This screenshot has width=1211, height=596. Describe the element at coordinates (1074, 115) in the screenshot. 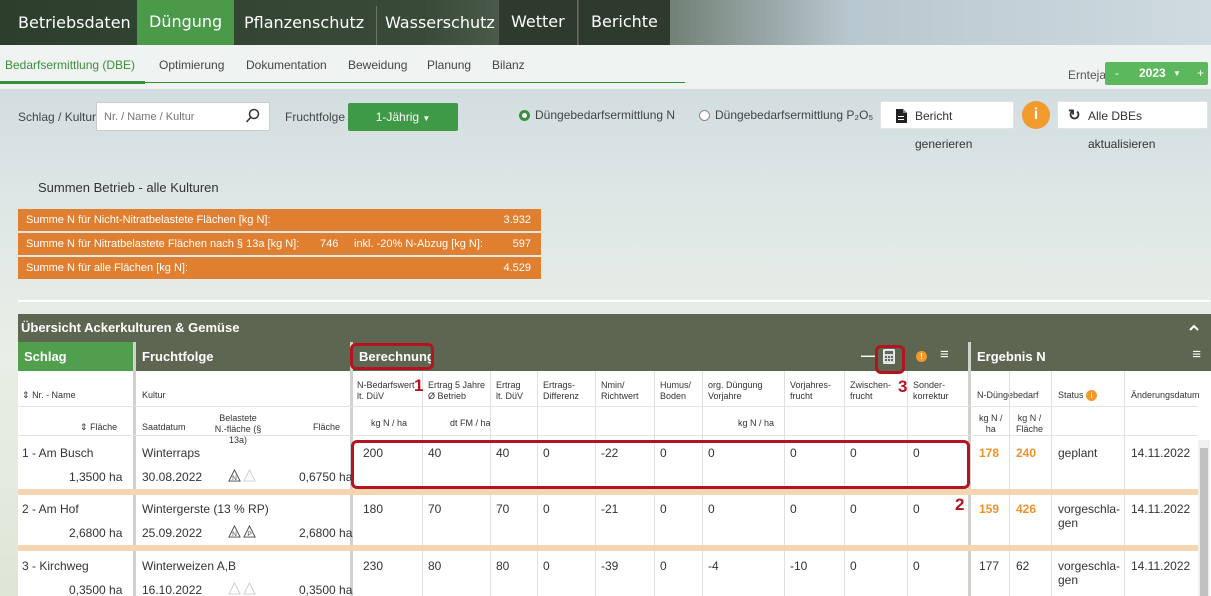

I see `refresh-icon: ↻` at that location.